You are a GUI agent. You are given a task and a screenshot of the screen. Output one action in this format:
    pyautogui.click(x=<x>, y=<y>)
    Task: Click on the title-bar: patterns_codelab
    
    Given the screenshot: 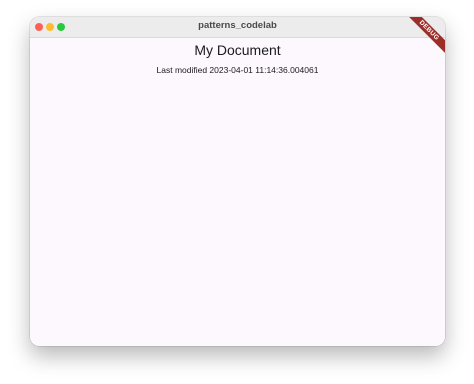 What is the action you would take?
    pyautogui.click(x=237, y=27)
    